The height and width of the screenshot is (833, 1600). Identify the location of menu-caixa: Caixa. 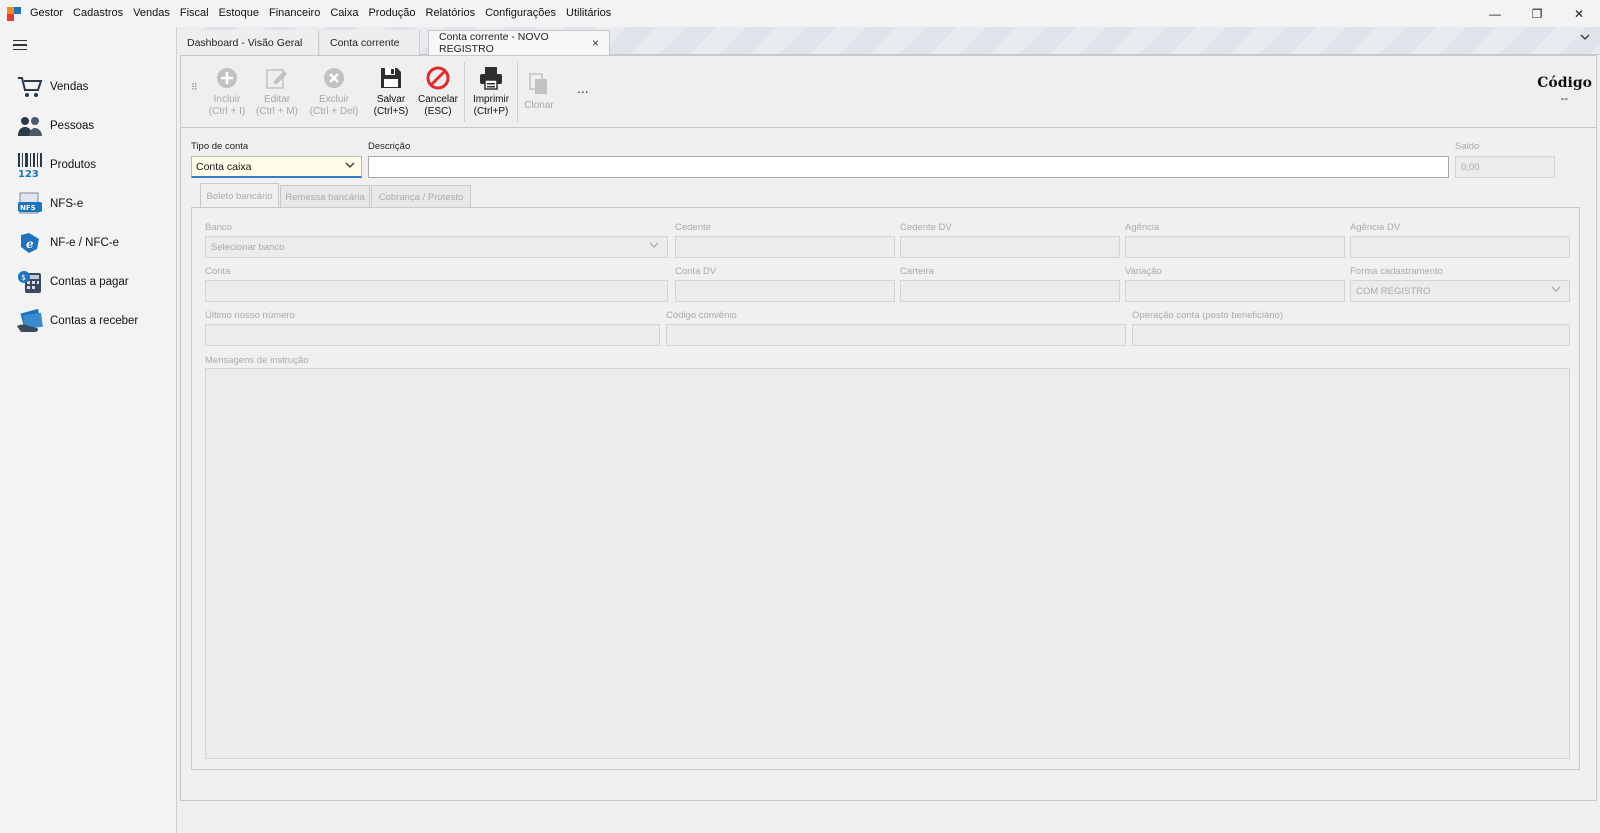
(344, 13).